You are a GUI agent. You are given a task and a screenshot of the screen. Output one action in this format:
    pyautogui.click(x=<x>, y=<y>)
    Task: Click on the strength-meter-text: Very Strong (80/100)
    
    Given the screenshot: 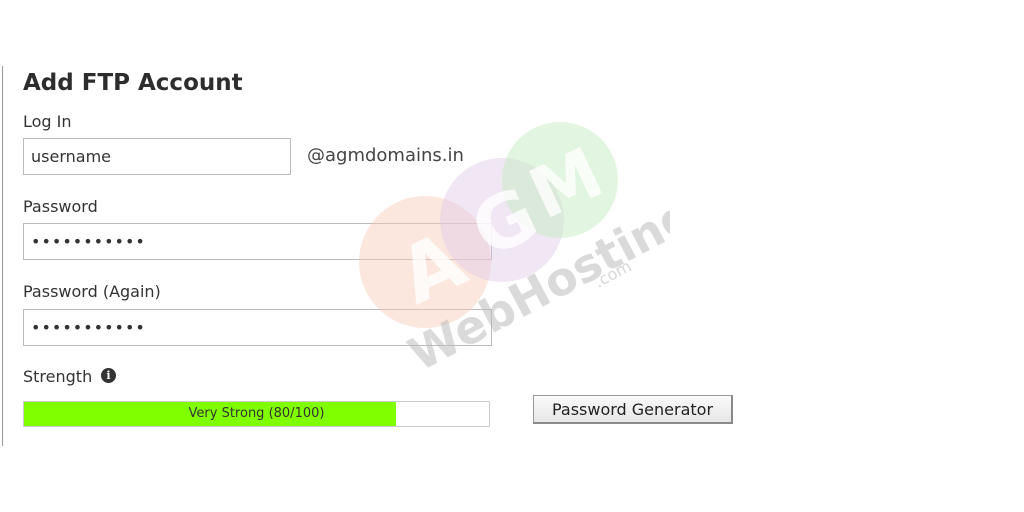 What is the action you would take?
    pyautogui.click(x=256, y=413)
    